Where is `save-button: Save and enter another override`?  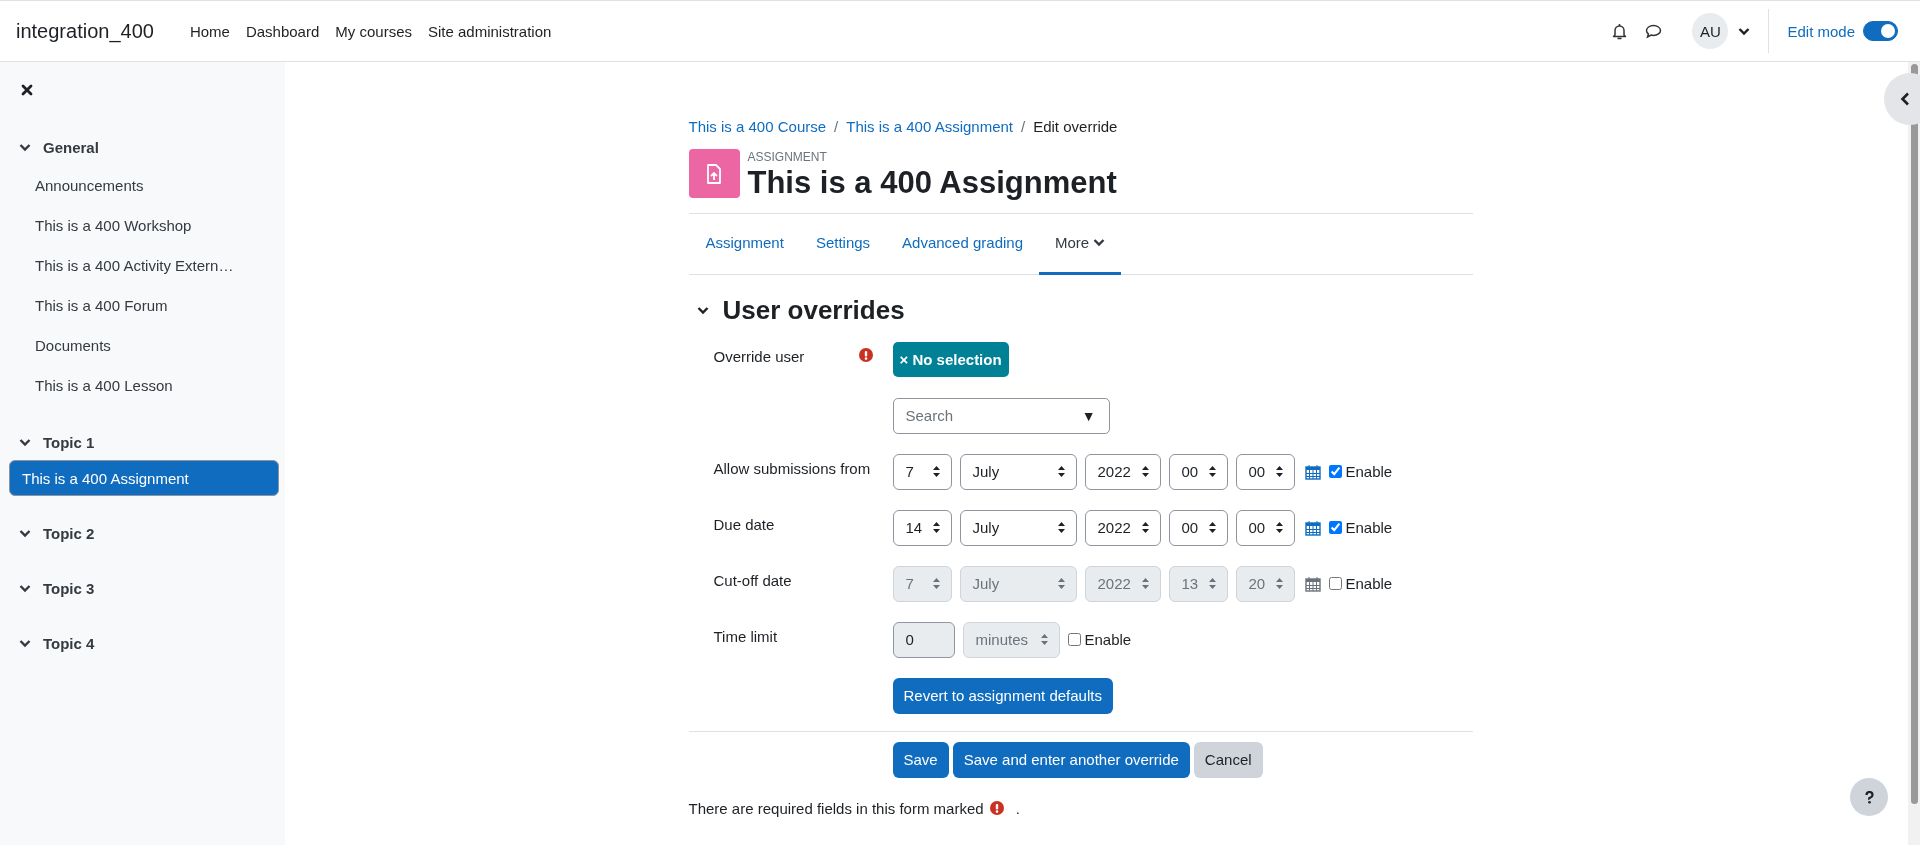
save-button: Save and enter another override is located at coordinates (1071, 759).